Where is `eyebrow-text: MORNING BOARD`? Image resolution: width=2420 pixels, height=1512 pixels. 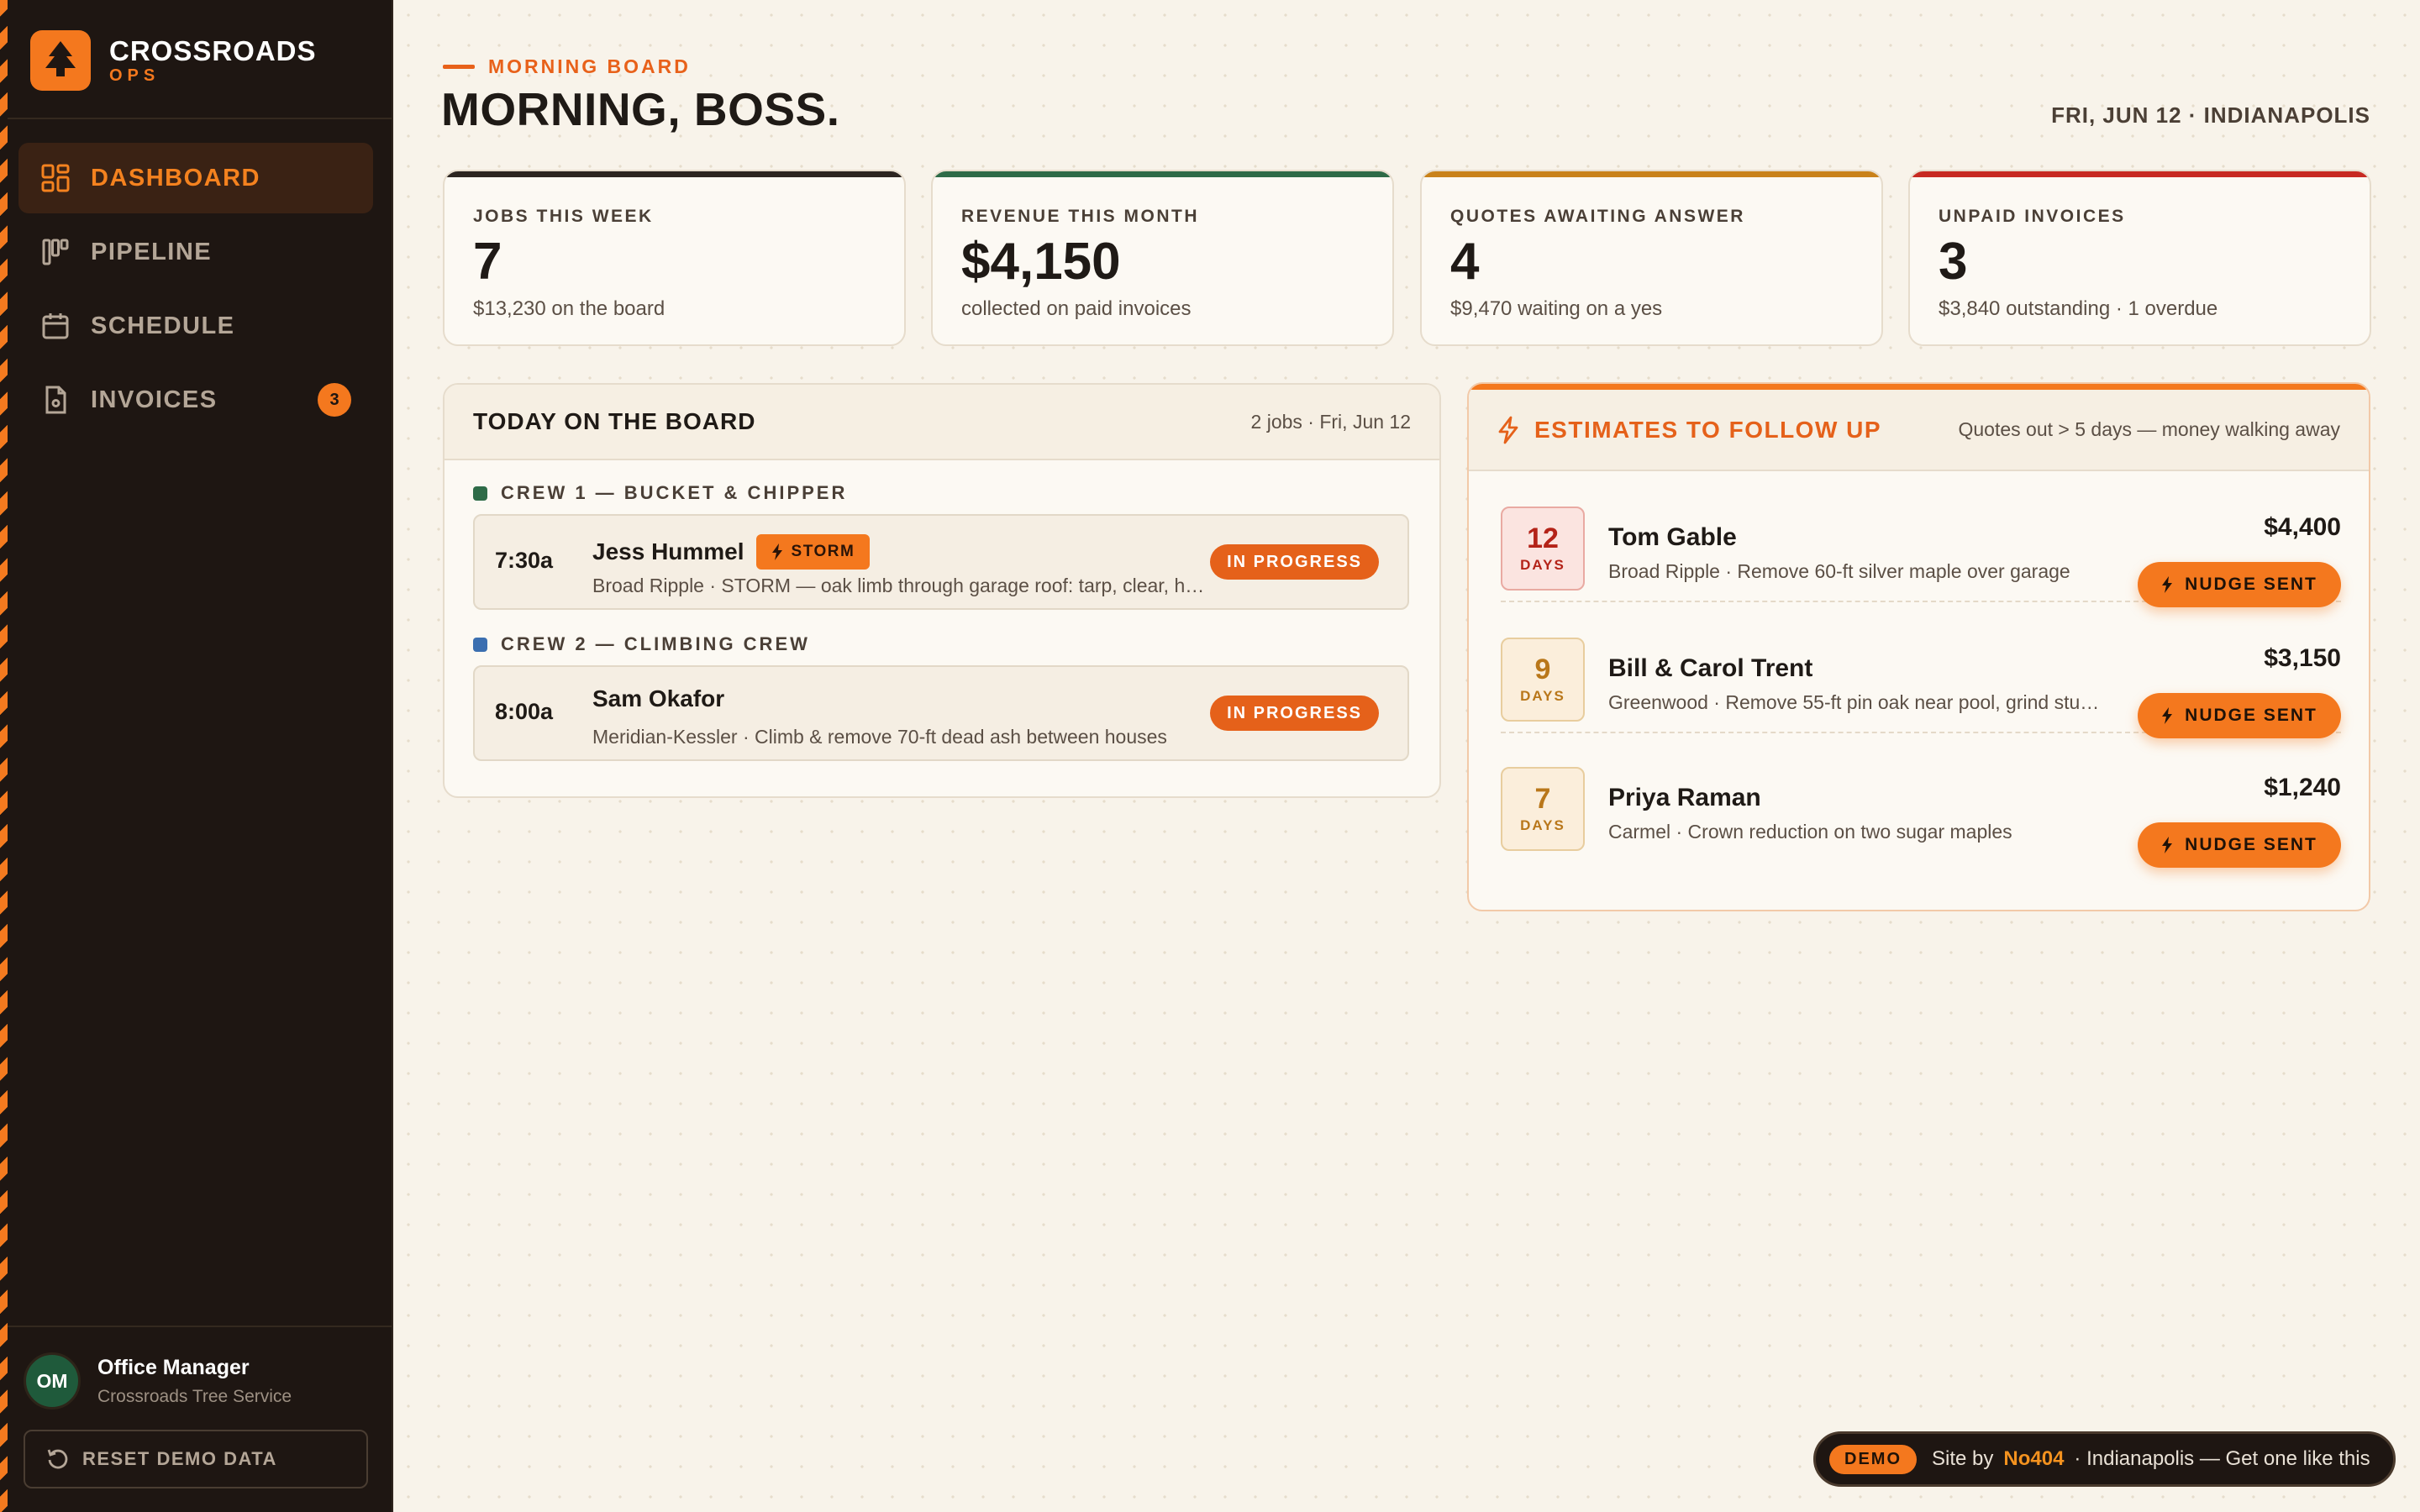 eyebrow-text: MORNING BOARD is located at coordinates (589, 66).